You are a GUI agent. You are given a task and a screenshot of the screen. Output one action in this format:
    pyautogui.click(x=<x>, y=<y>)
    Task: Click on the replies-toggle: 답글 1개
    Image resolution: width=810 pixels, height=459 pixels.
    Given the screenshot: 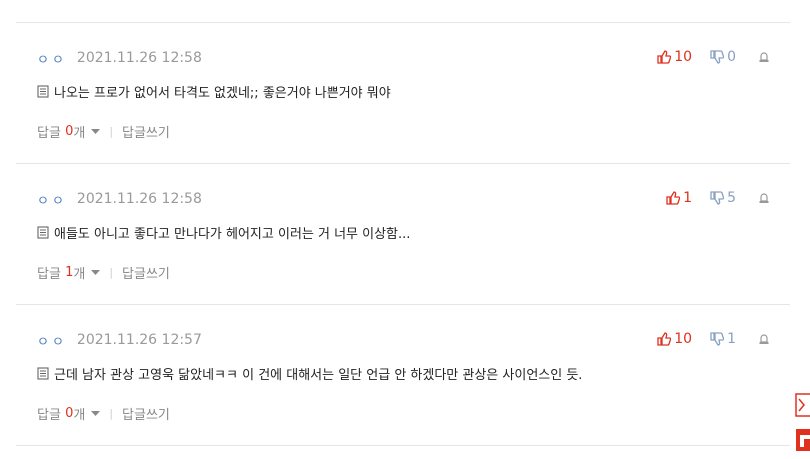 What is the action you would take?
    pyautogui.click(x=69, y=272)
    